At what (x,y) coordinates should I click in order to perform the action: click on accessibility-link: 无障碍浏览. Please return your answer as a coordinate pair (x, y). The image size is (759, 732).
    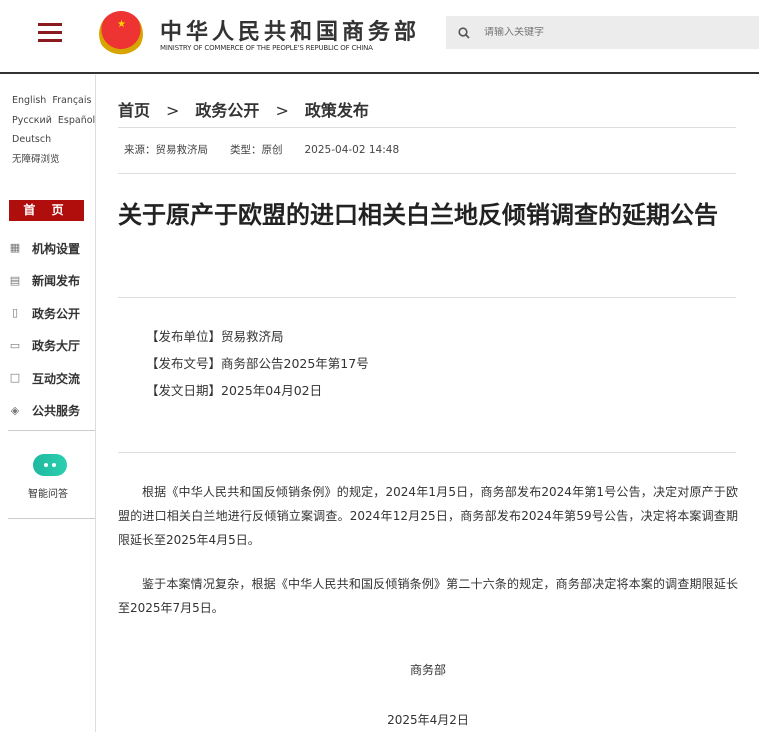
    Looking at the image, I should click on (36, 159).